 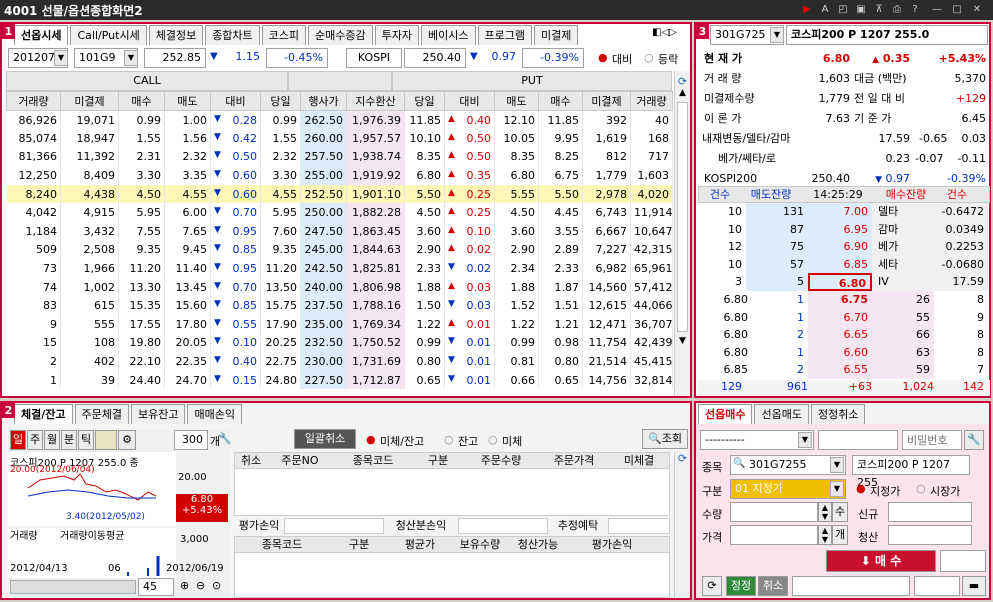 What do you see at coordinates (216, 585) in the screenshot?
I see `zoom-reset-icon: ⊙` at bounding box center [216, 585].